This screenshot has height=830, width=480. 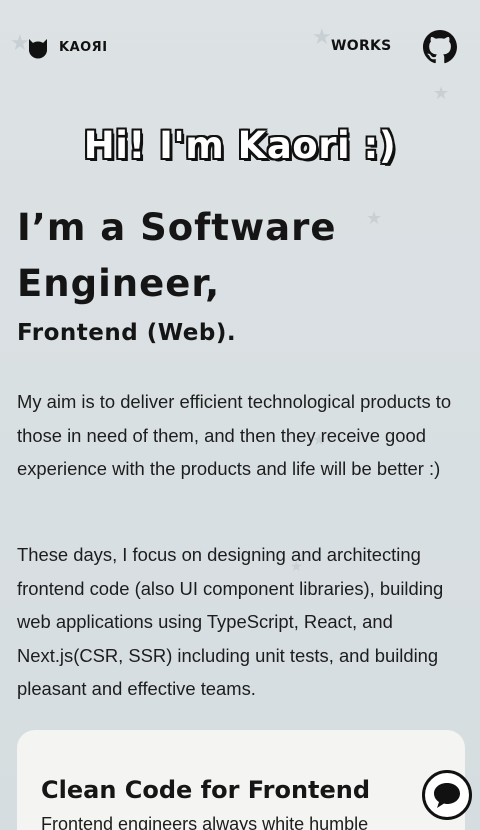 I want to click on chat-bubble-icon, so click(x=447, y=795).